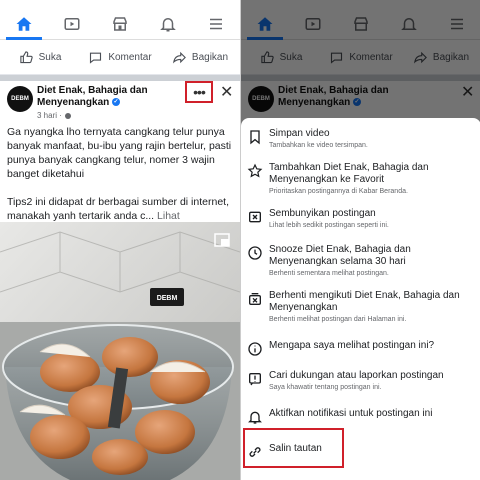 The width and height of the screenshot is (480, 480). What do you see at coordinates (255, 379) in the screenshot?
I see `report-icon` at bounding box center [255, 379].